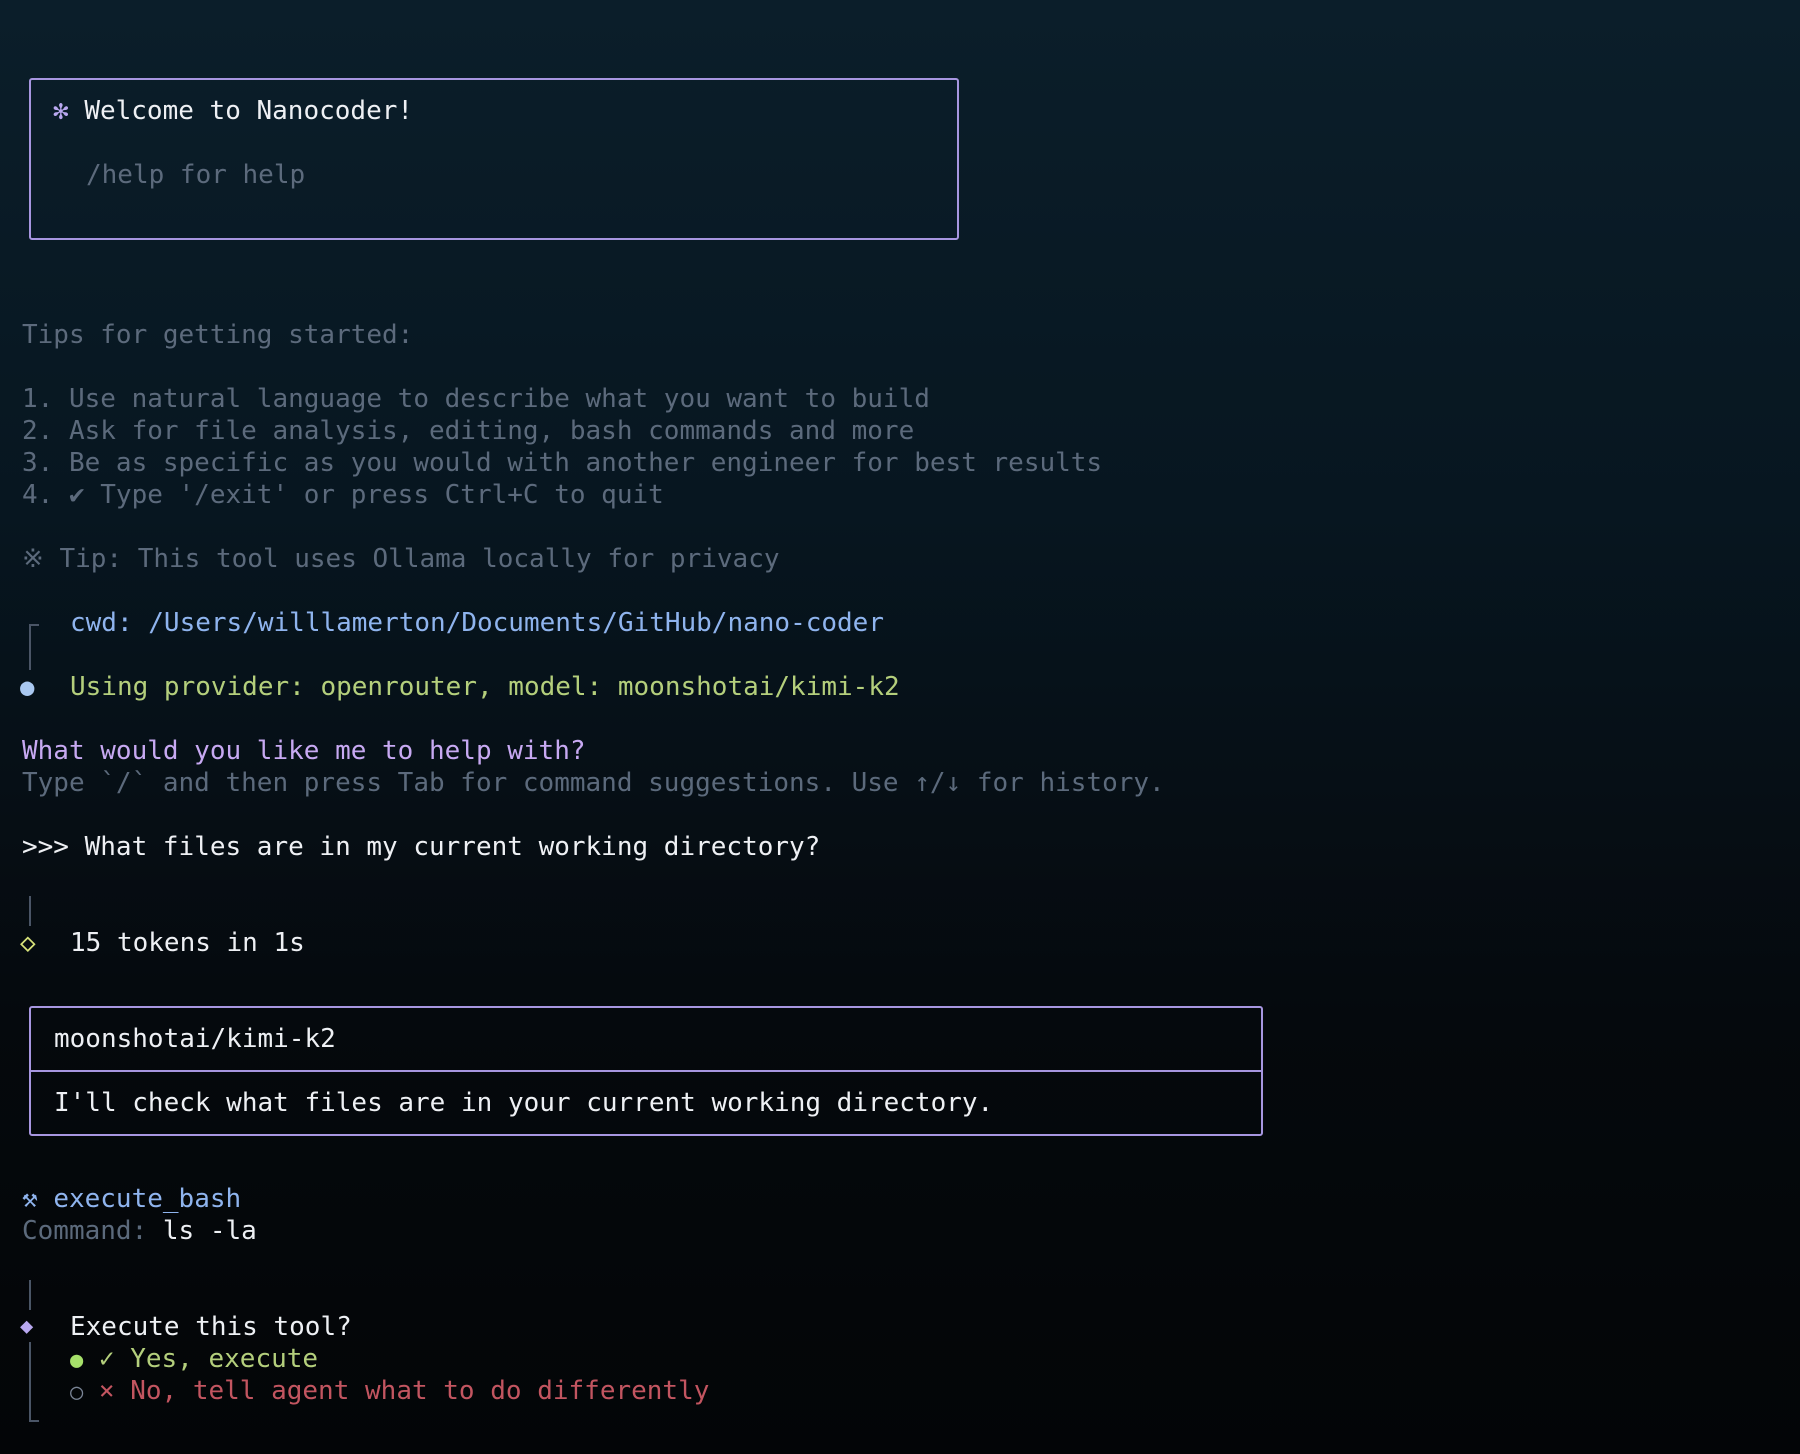  Describe the element at coordinates (187, 943) in the screenshot. I see `token-stats: 15 tokens in 1s` at that location.